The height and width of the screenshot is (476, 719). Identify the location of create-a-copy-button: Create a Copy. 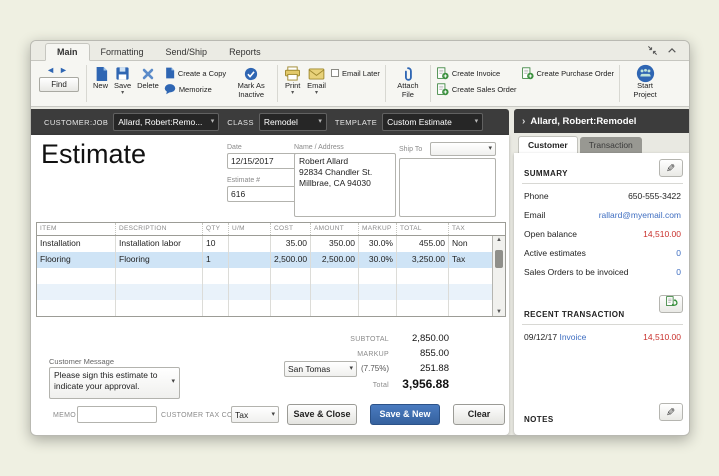
(195, 73).